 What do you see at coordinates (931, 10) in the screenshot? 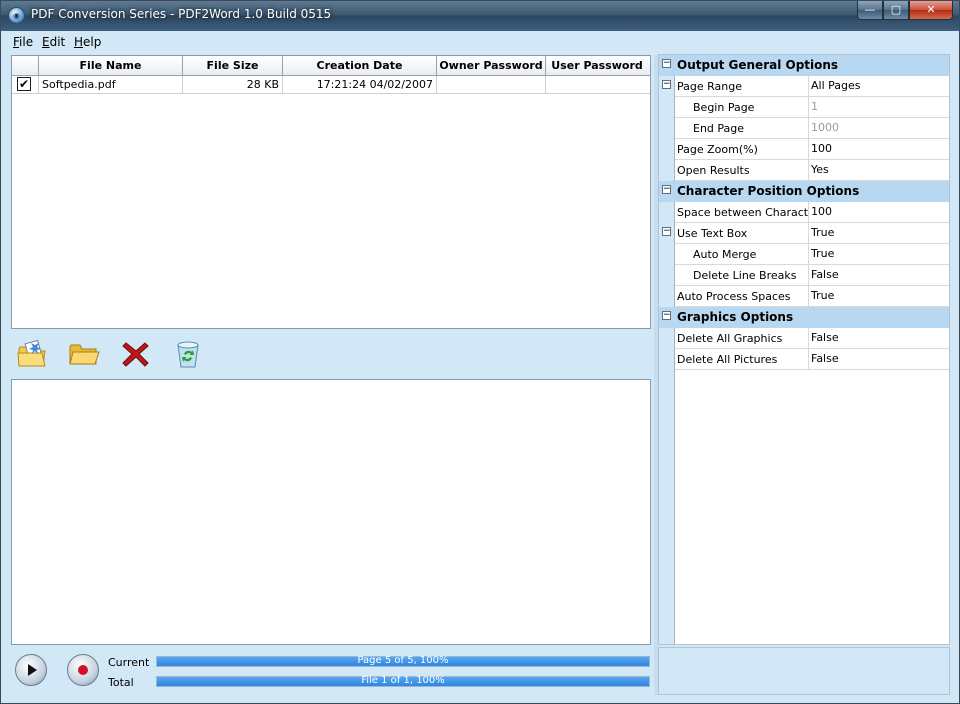
I see `close-button: ✕` at bounding box center [931, 10].